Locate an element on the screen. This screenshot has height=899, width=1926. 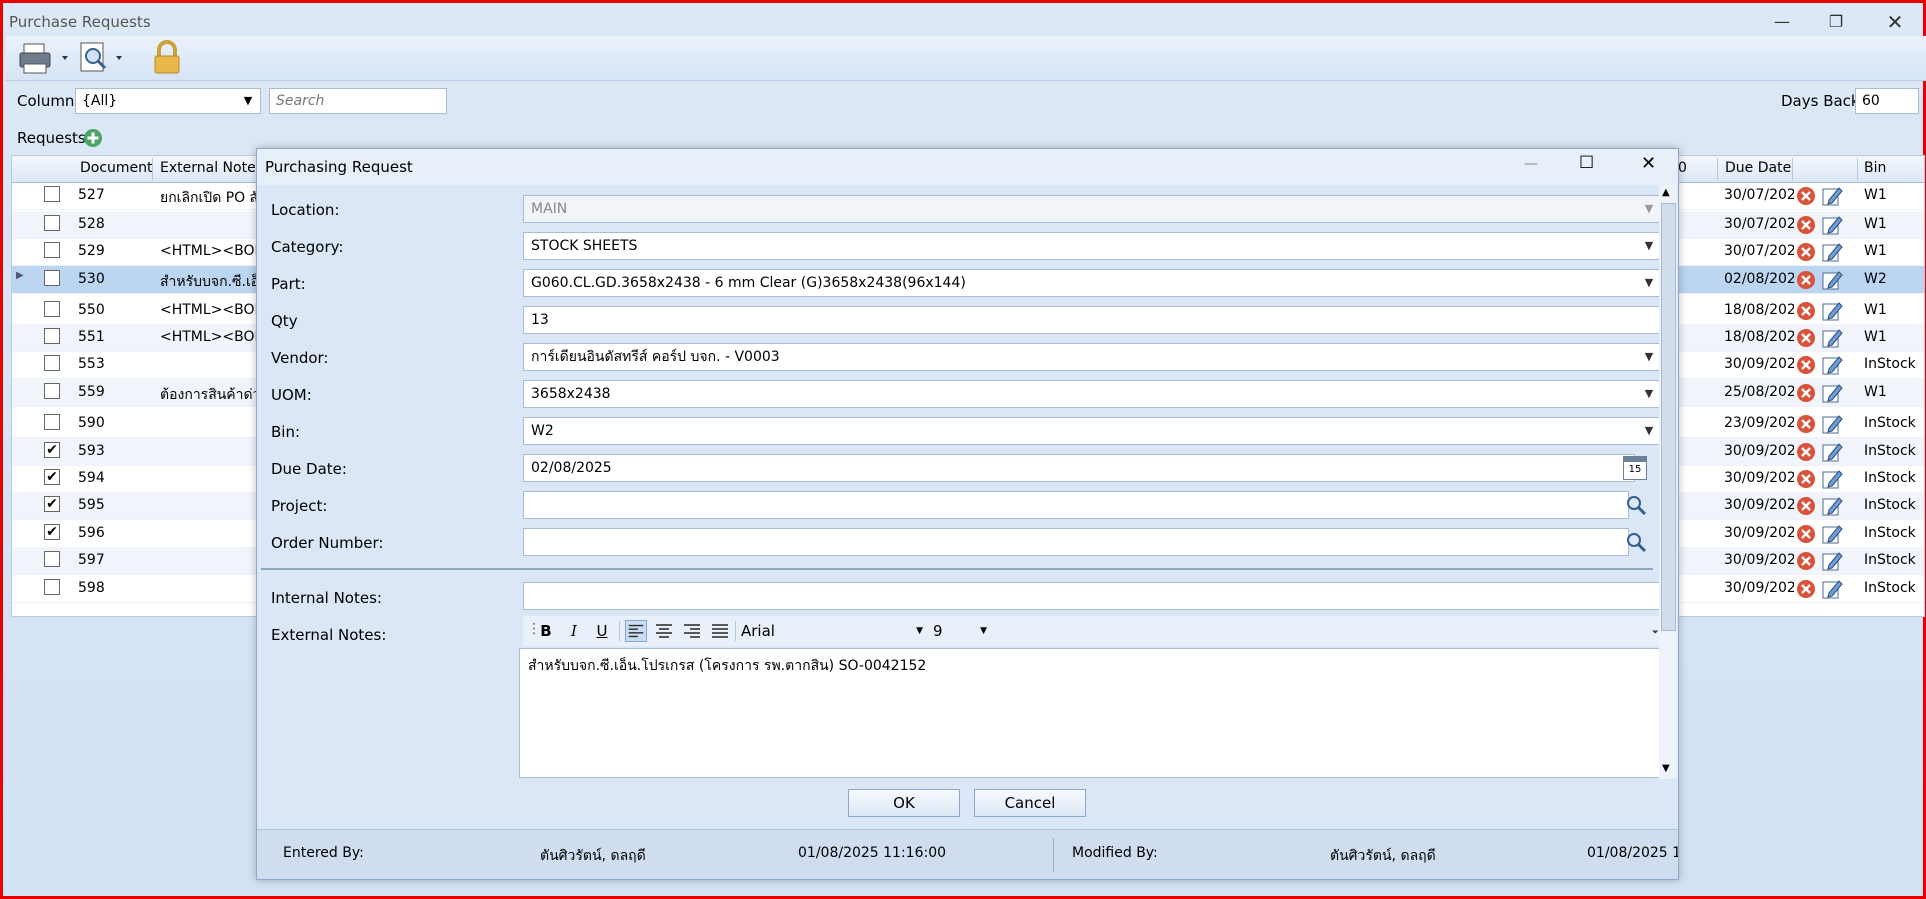
bold-icon: B is located at coordinates (546, 631).